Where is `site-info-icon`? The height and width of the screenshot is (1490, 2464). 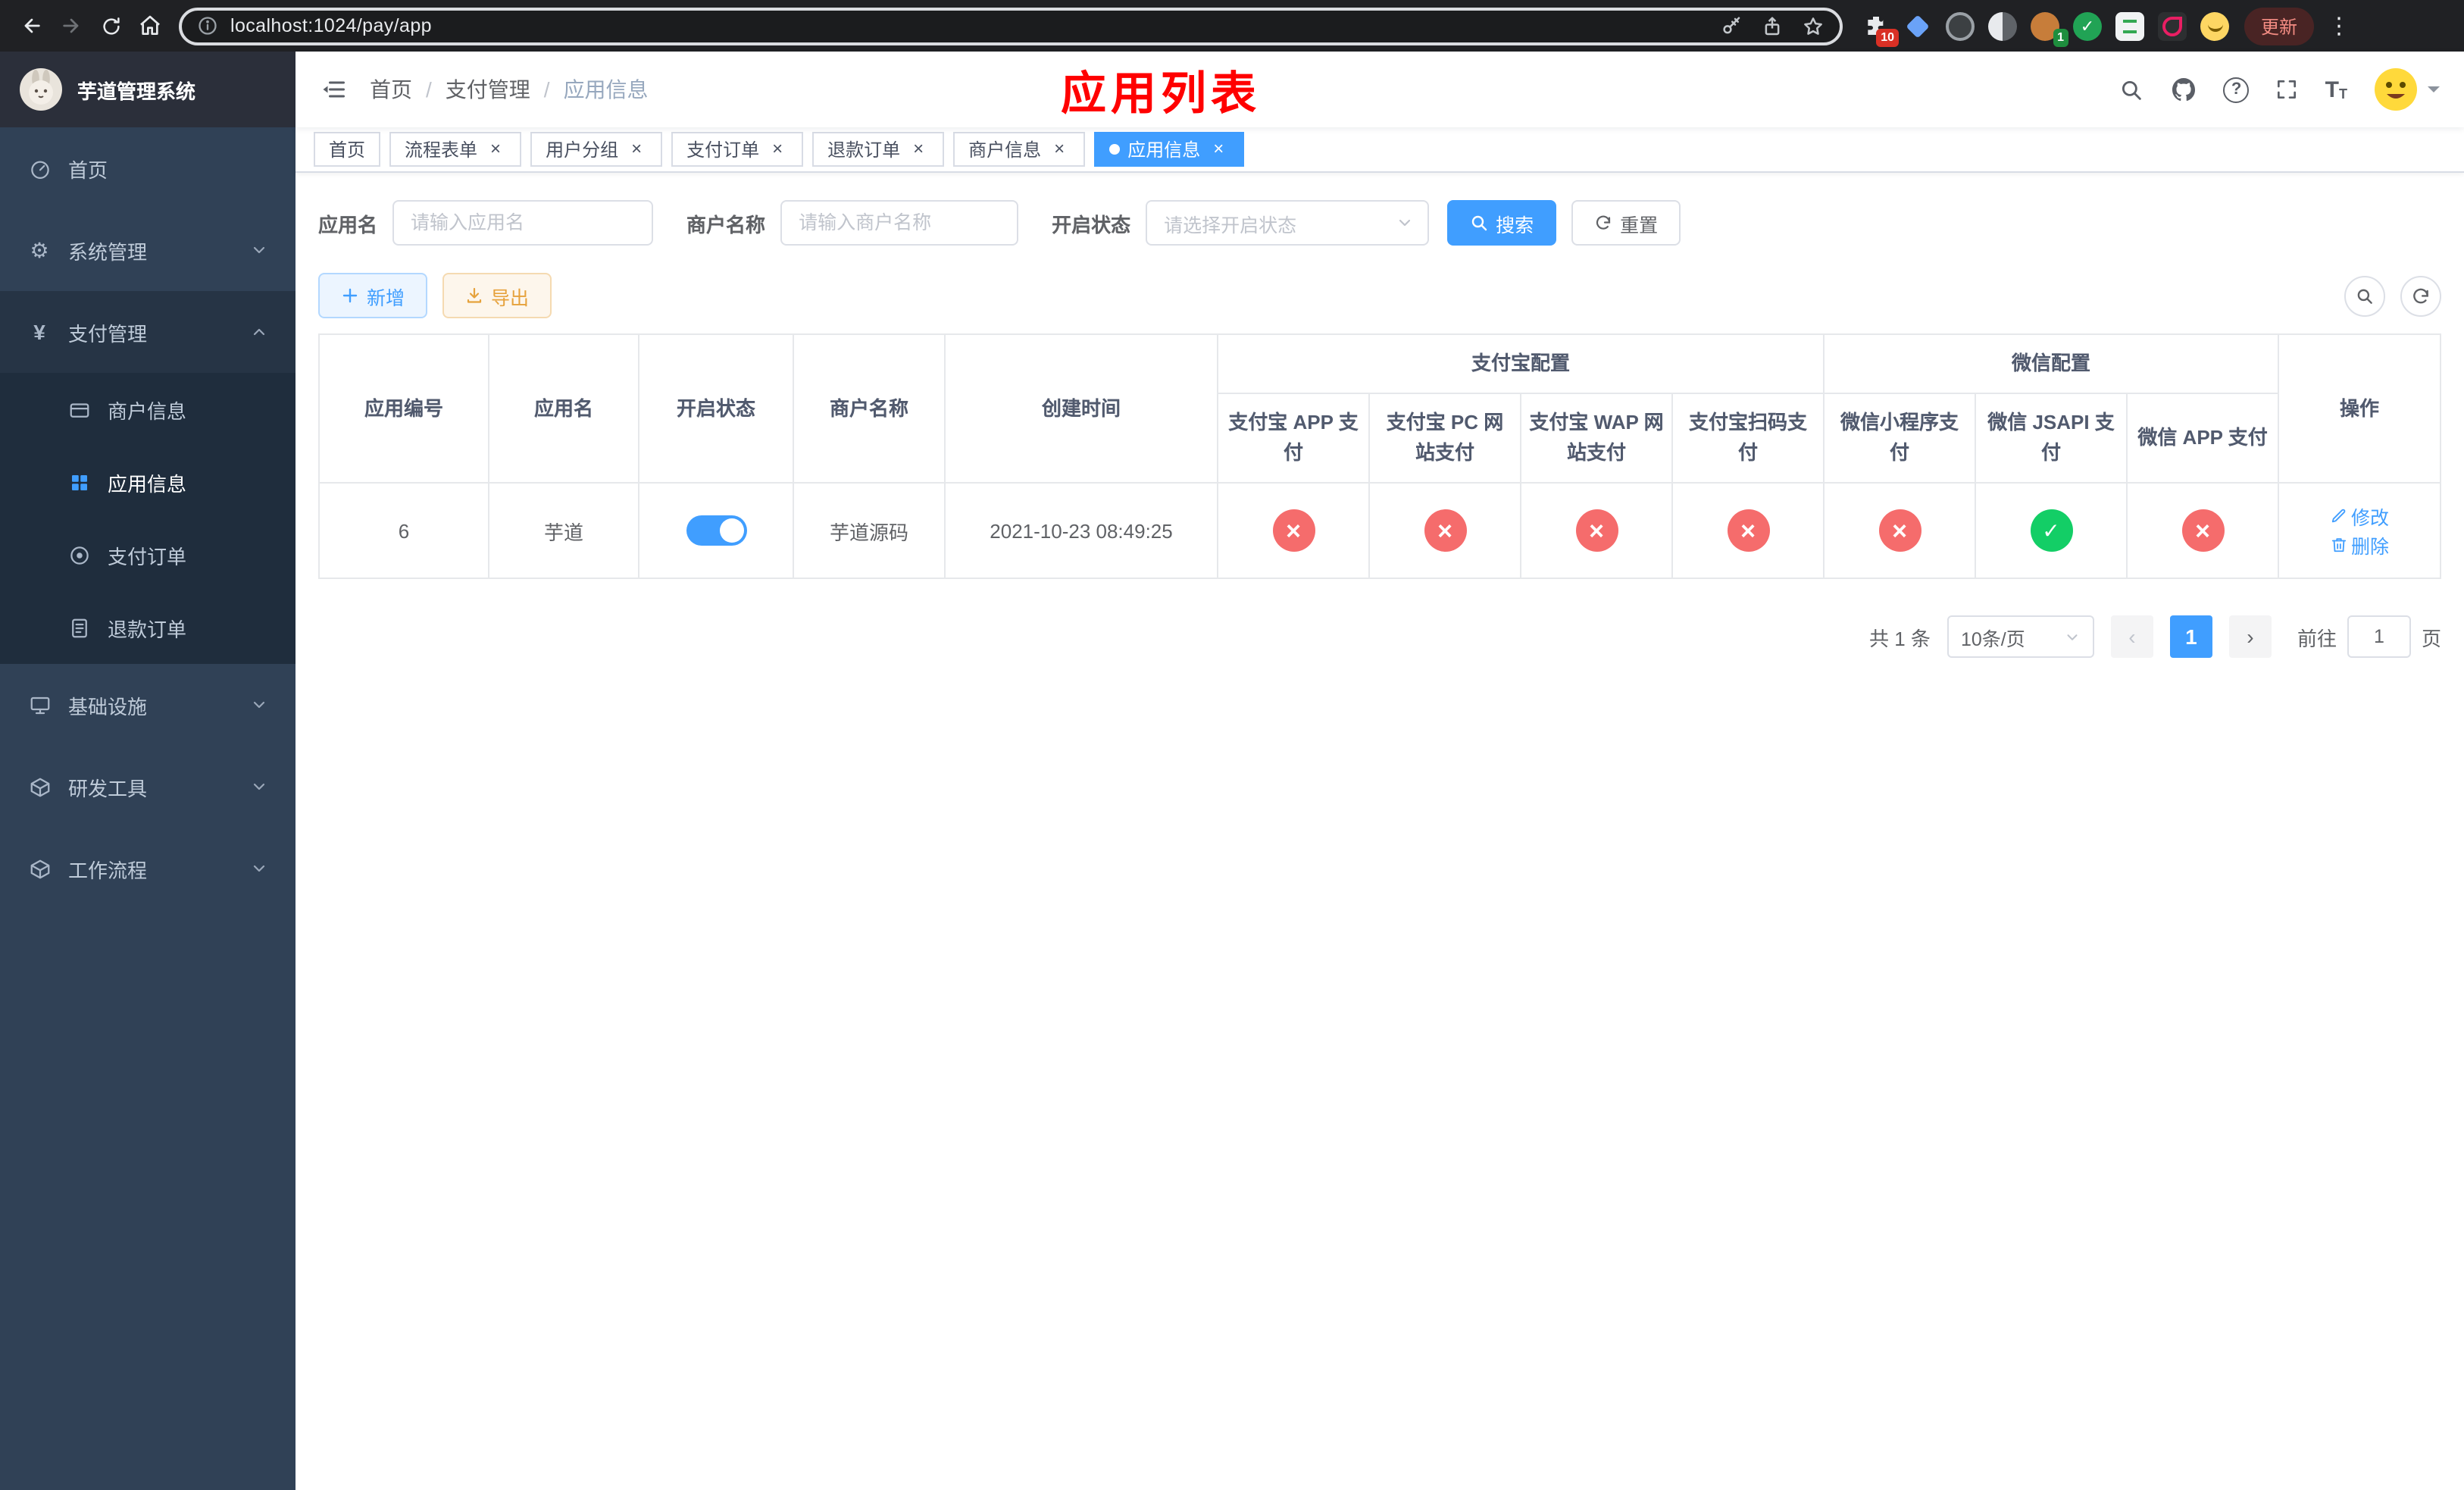 site-info-icon is located at coordinates (207, 26).